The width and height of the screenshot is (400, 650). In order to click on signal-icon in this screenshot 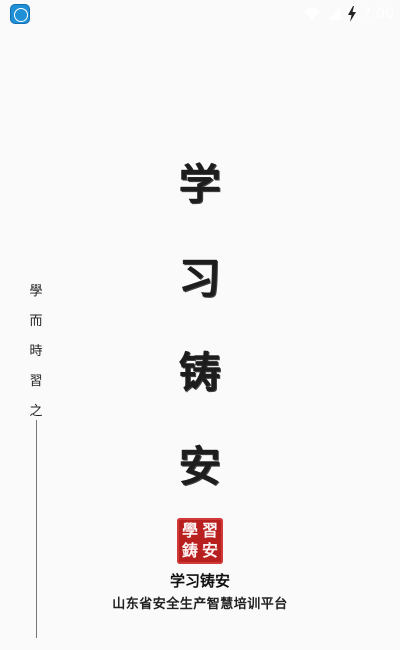, I will do `click(334, 14)`.